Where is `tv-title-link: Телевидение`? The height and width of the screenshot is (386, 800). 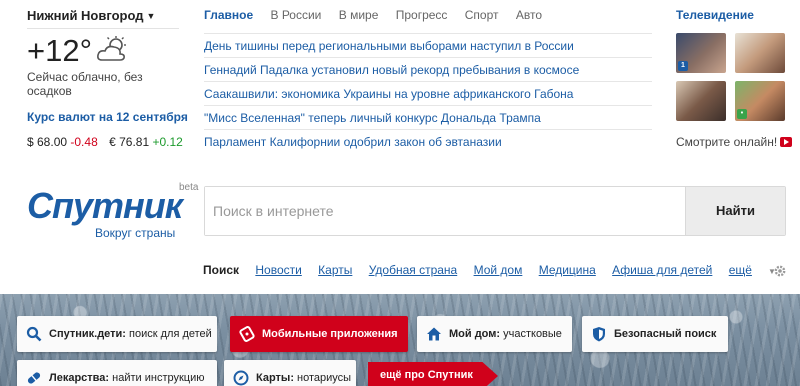
tv-title-link: Телевидение is located at coordinates (715, 15).